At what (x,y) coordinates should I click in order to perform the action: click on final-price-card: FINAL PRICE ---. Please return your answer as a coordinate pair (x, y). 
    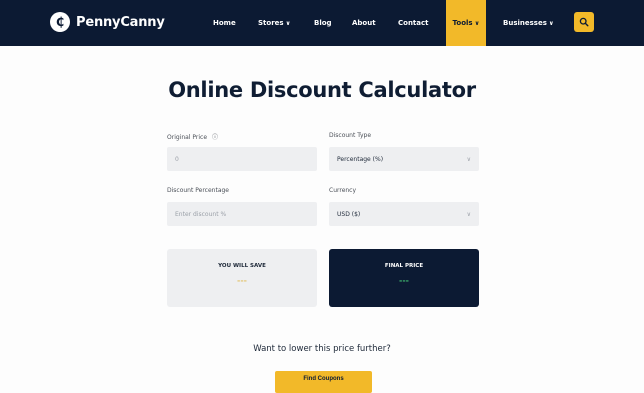
    Looking at the image, I should click on (404, 278).